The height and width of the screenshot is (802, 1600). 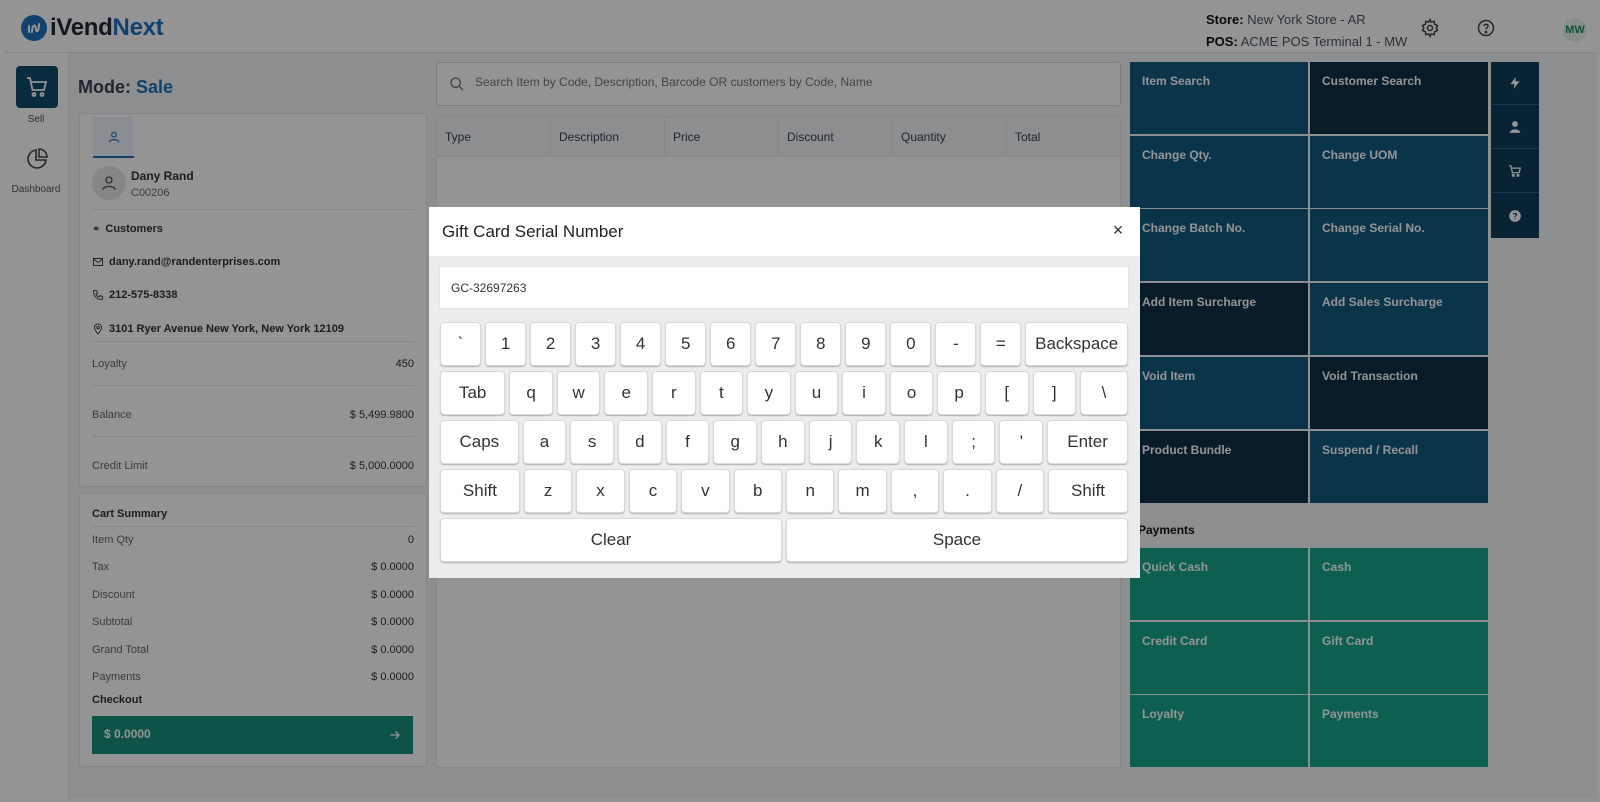 I want to click on key-p: p, so click(x=959, y=393).